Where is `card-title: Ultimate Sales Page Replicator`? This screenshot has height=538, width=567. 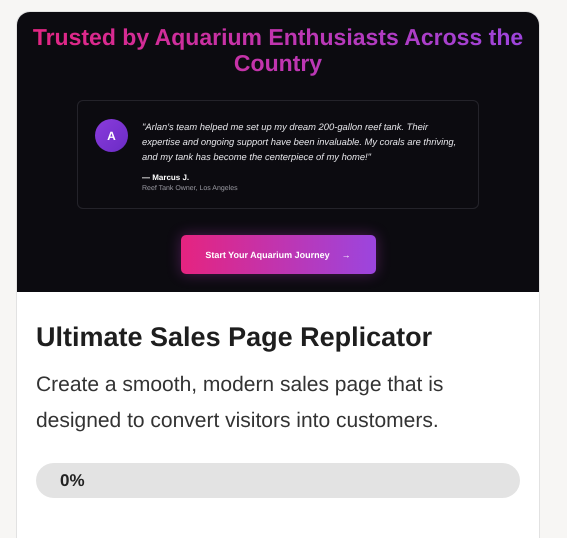 card-title: Ultimate Sales Page Replicator is located at coordinates (235, 337).